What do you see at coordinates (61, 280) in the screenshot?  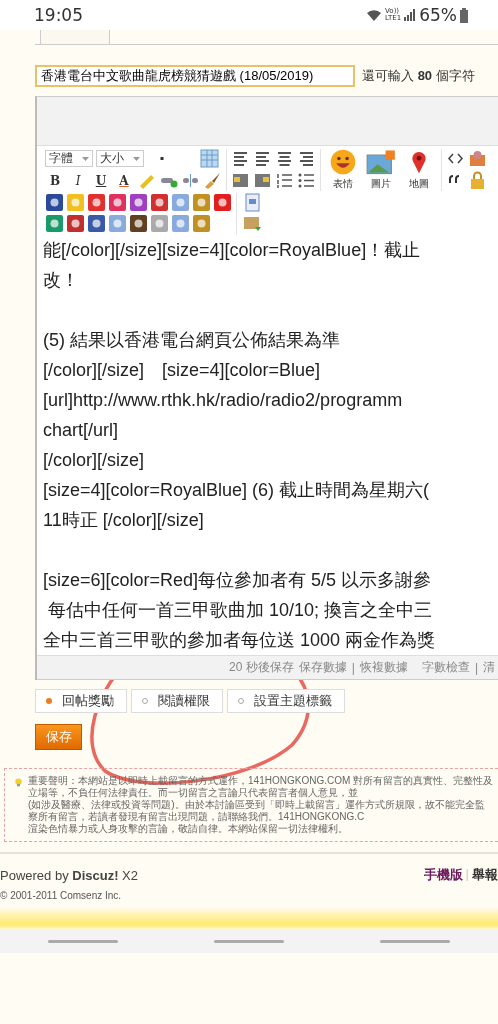 I see `editor-text-line: 改！` at bounding box center [61, 280].